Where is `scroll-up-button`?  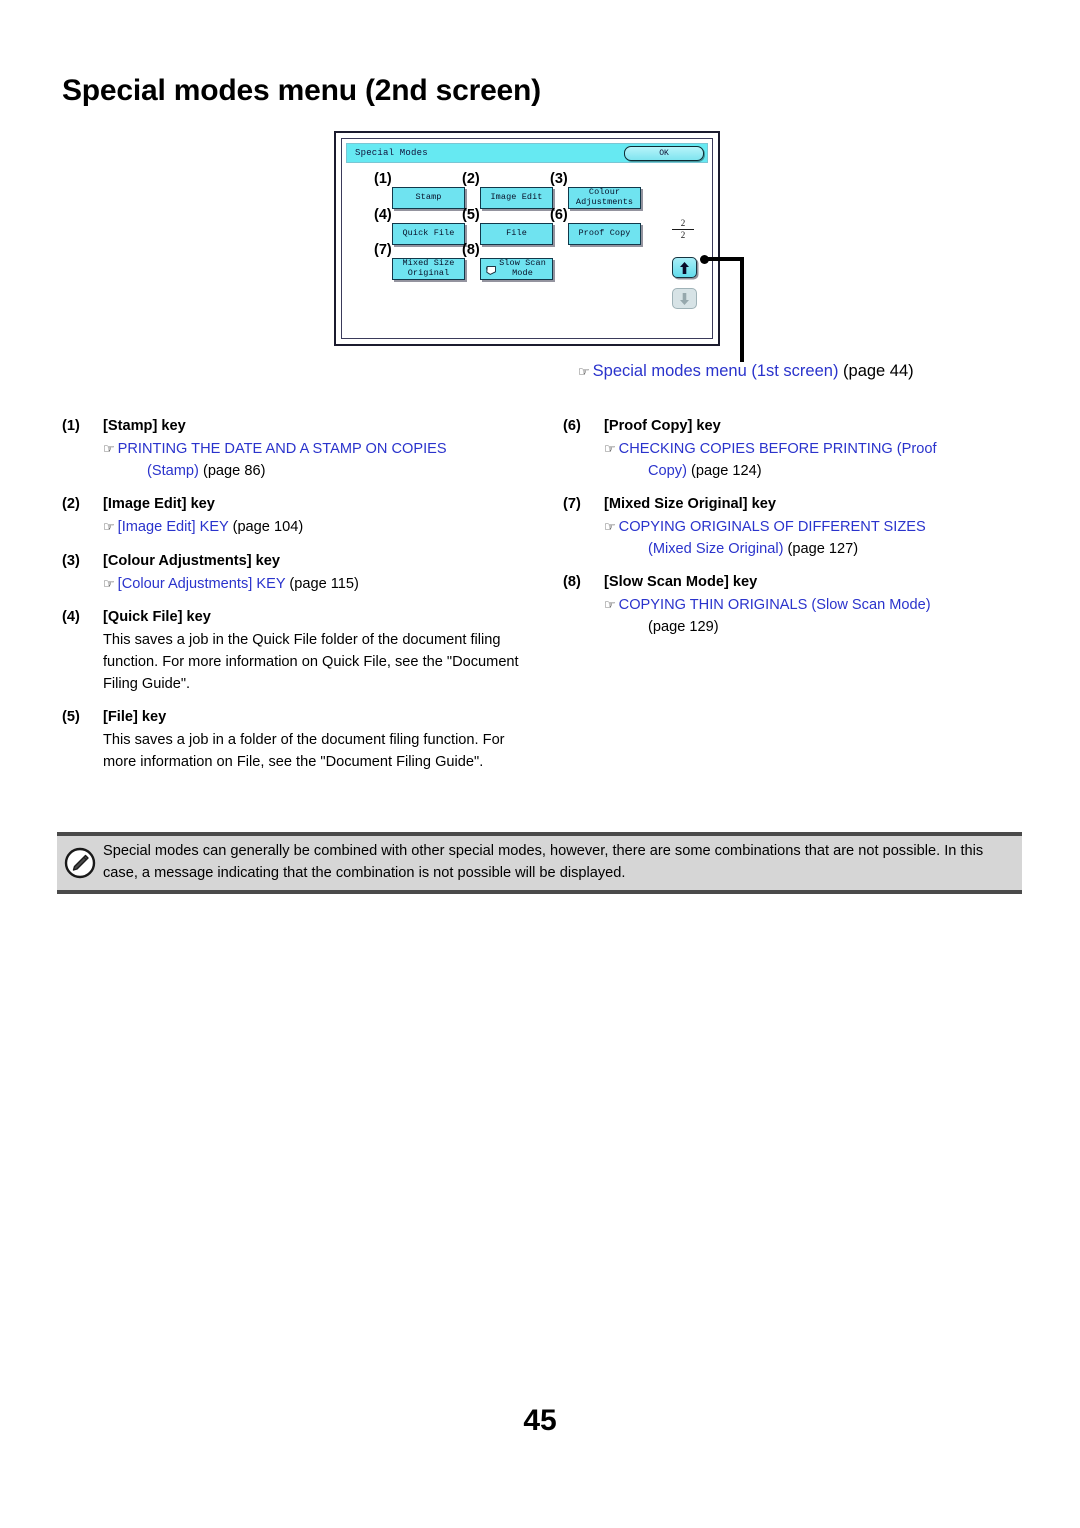
scroll-up-button is located at coordinates (684, 267).